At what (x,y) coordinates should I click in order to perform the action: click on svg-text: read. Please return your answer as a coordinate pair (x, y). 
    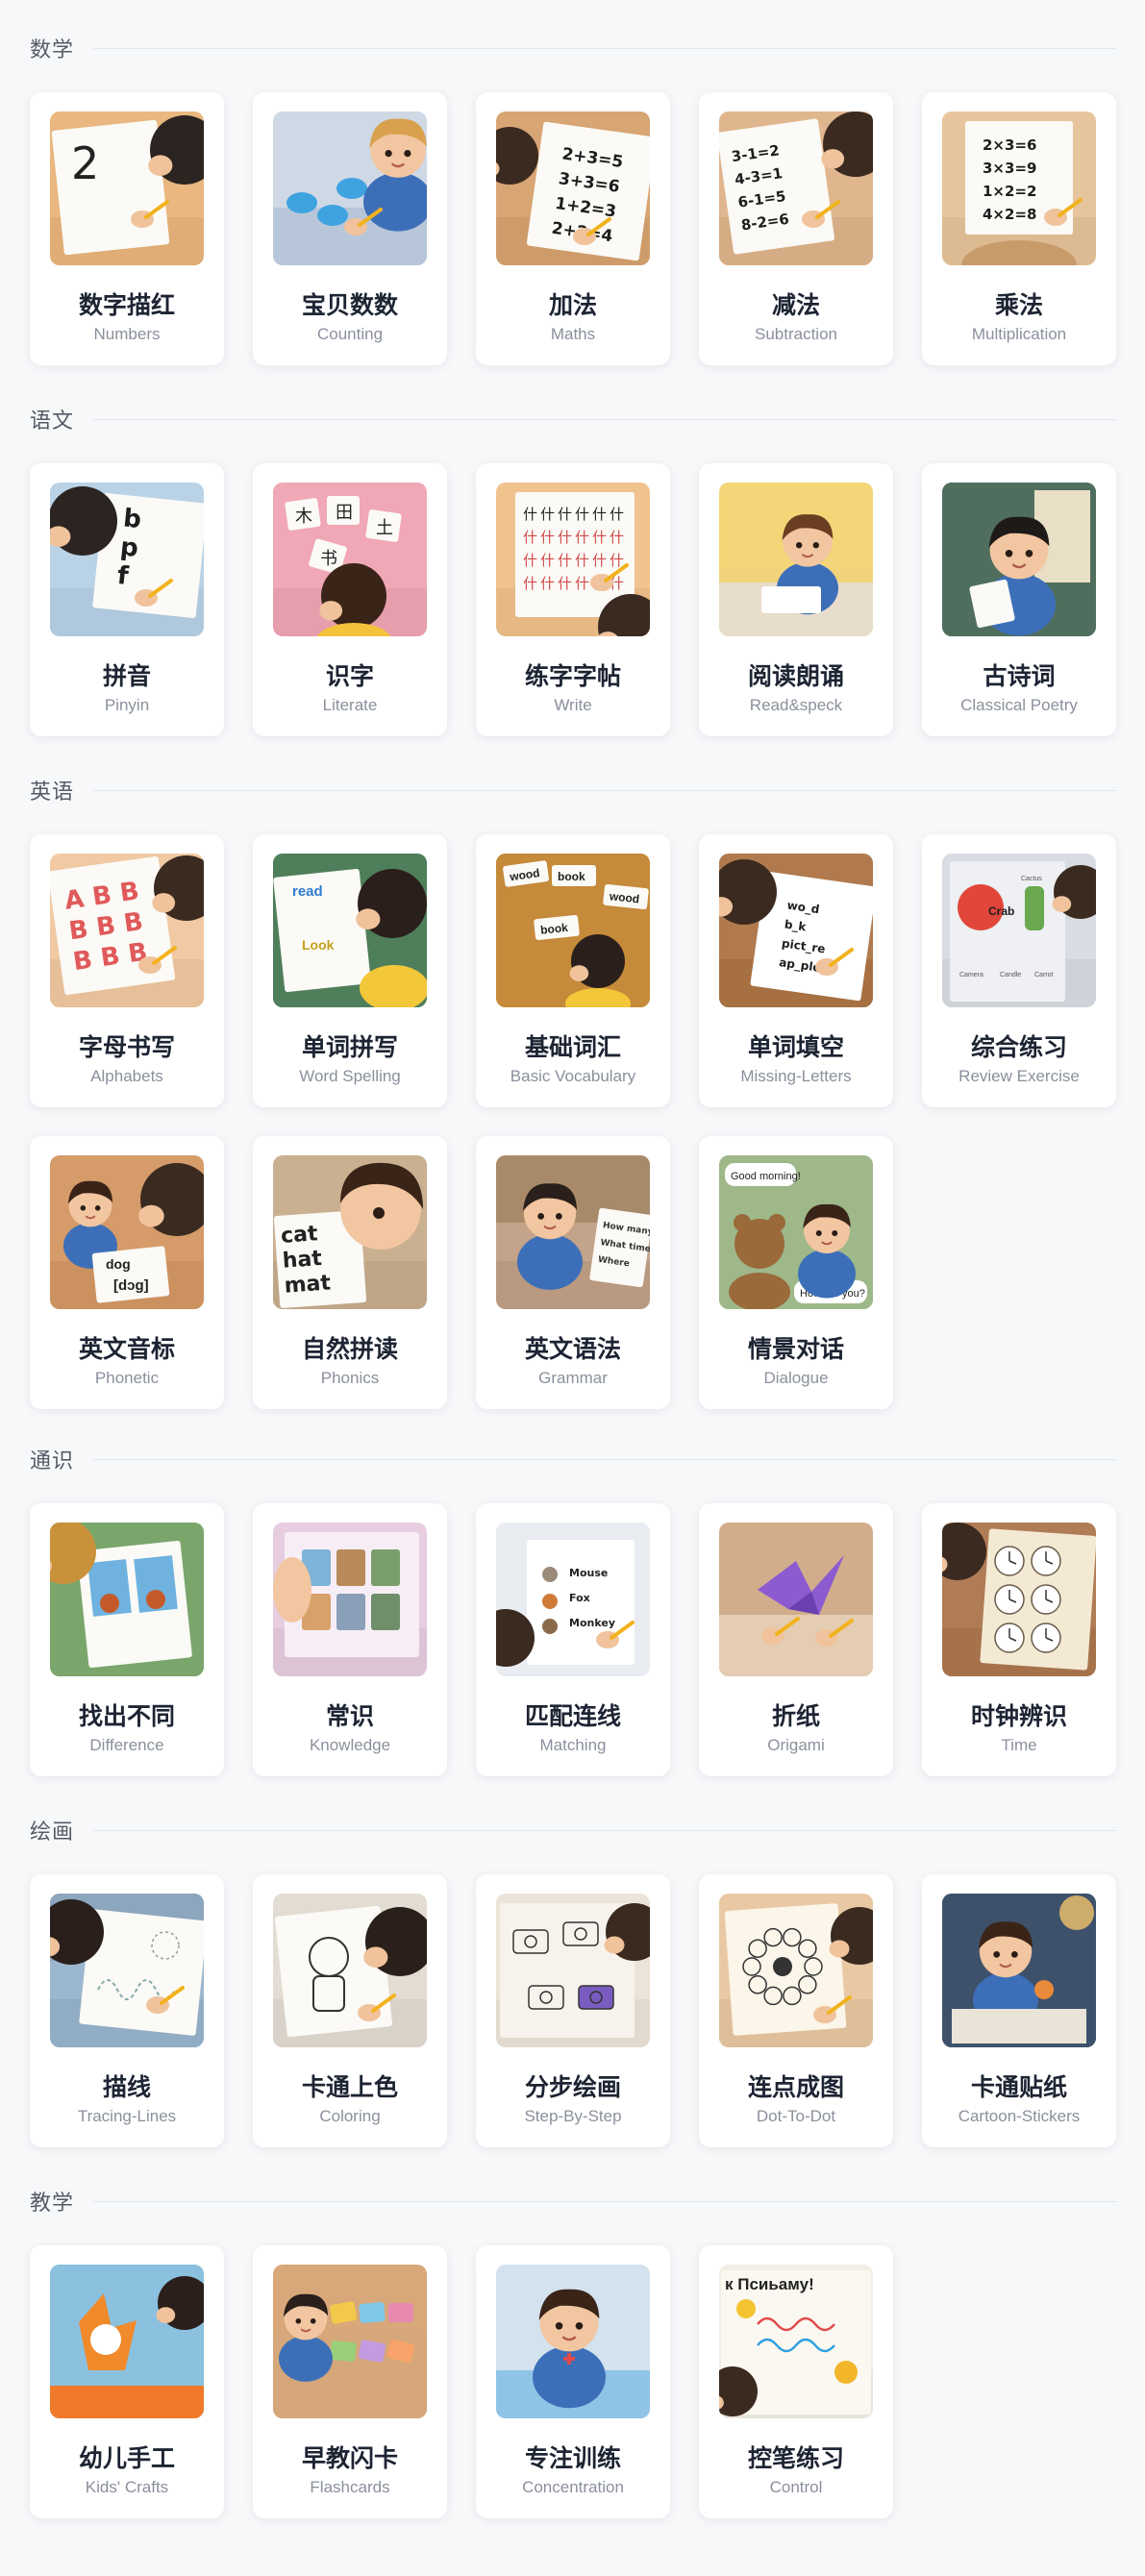
    Looking at the image, I should click on (307, 891).